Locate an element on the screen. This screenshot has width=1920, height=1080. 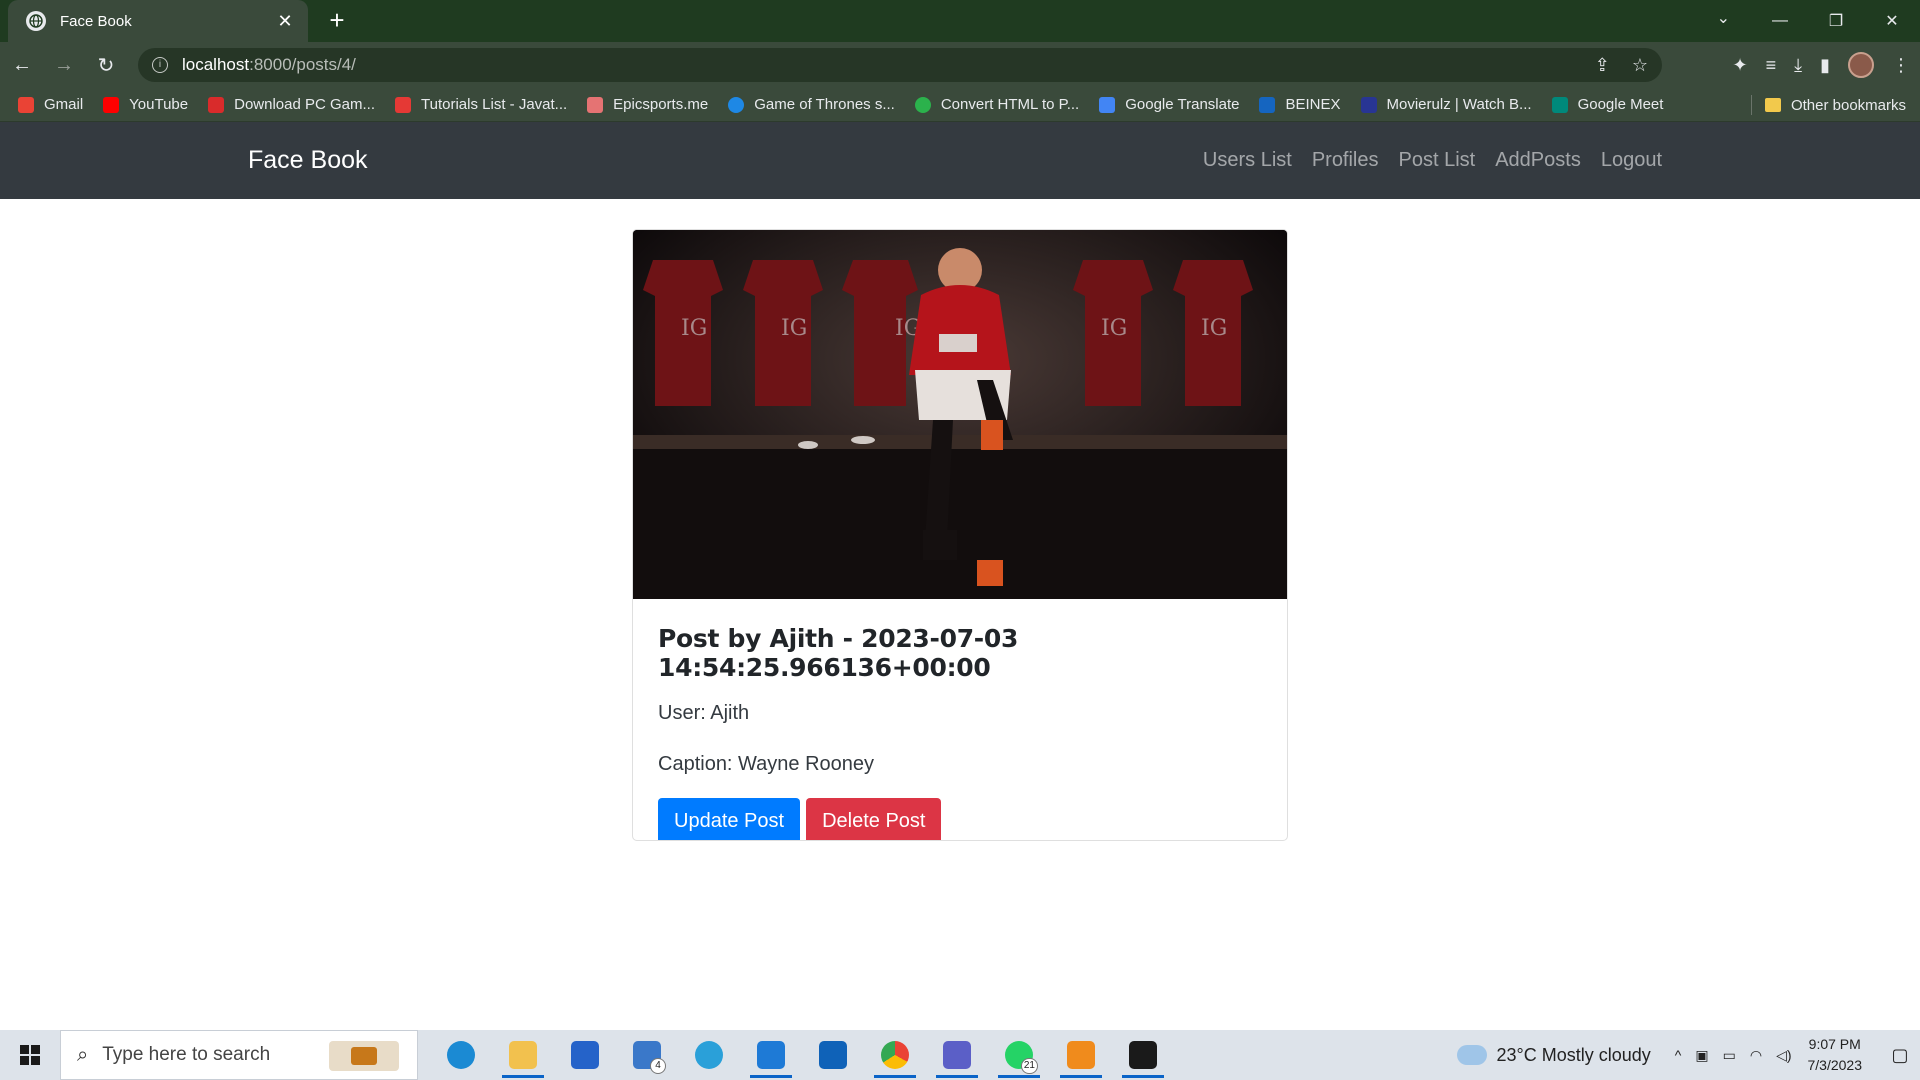
meet-icon is located at coordinates (1559, 104).